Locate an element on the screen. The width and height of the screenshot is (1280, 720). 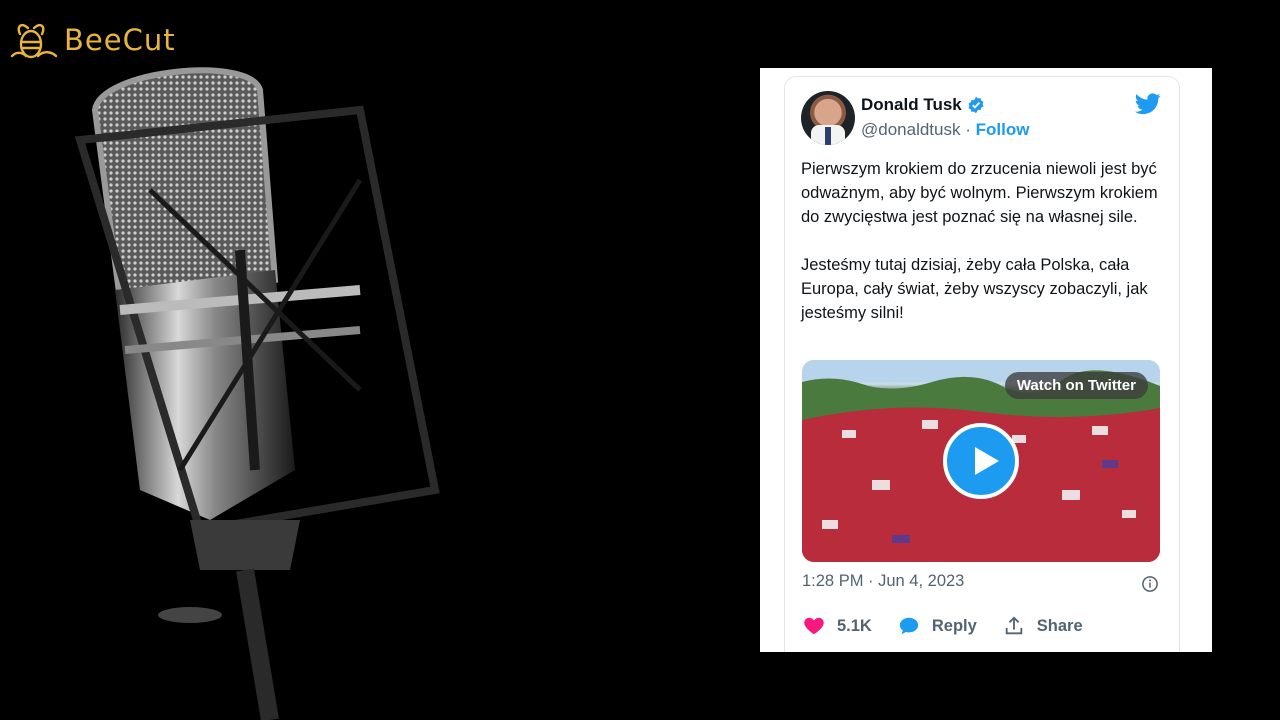
reply-button: Reply is located at coordinates (937, 626).